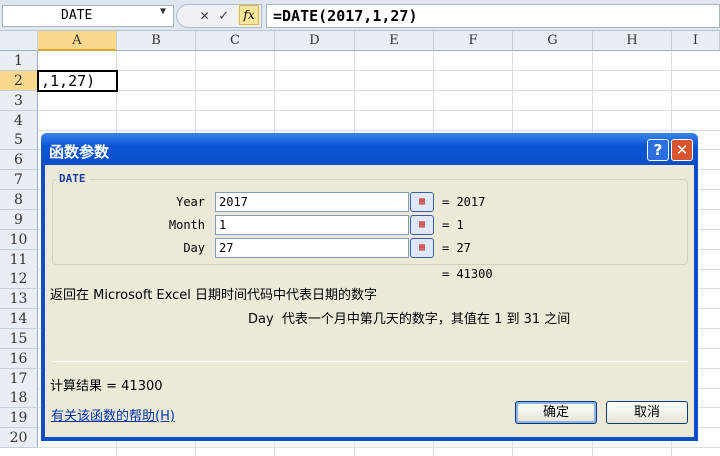 Image resolution: width=720 pixels, height=456 pixels. I want to click on row-header-19: 19, so click(19, 418).